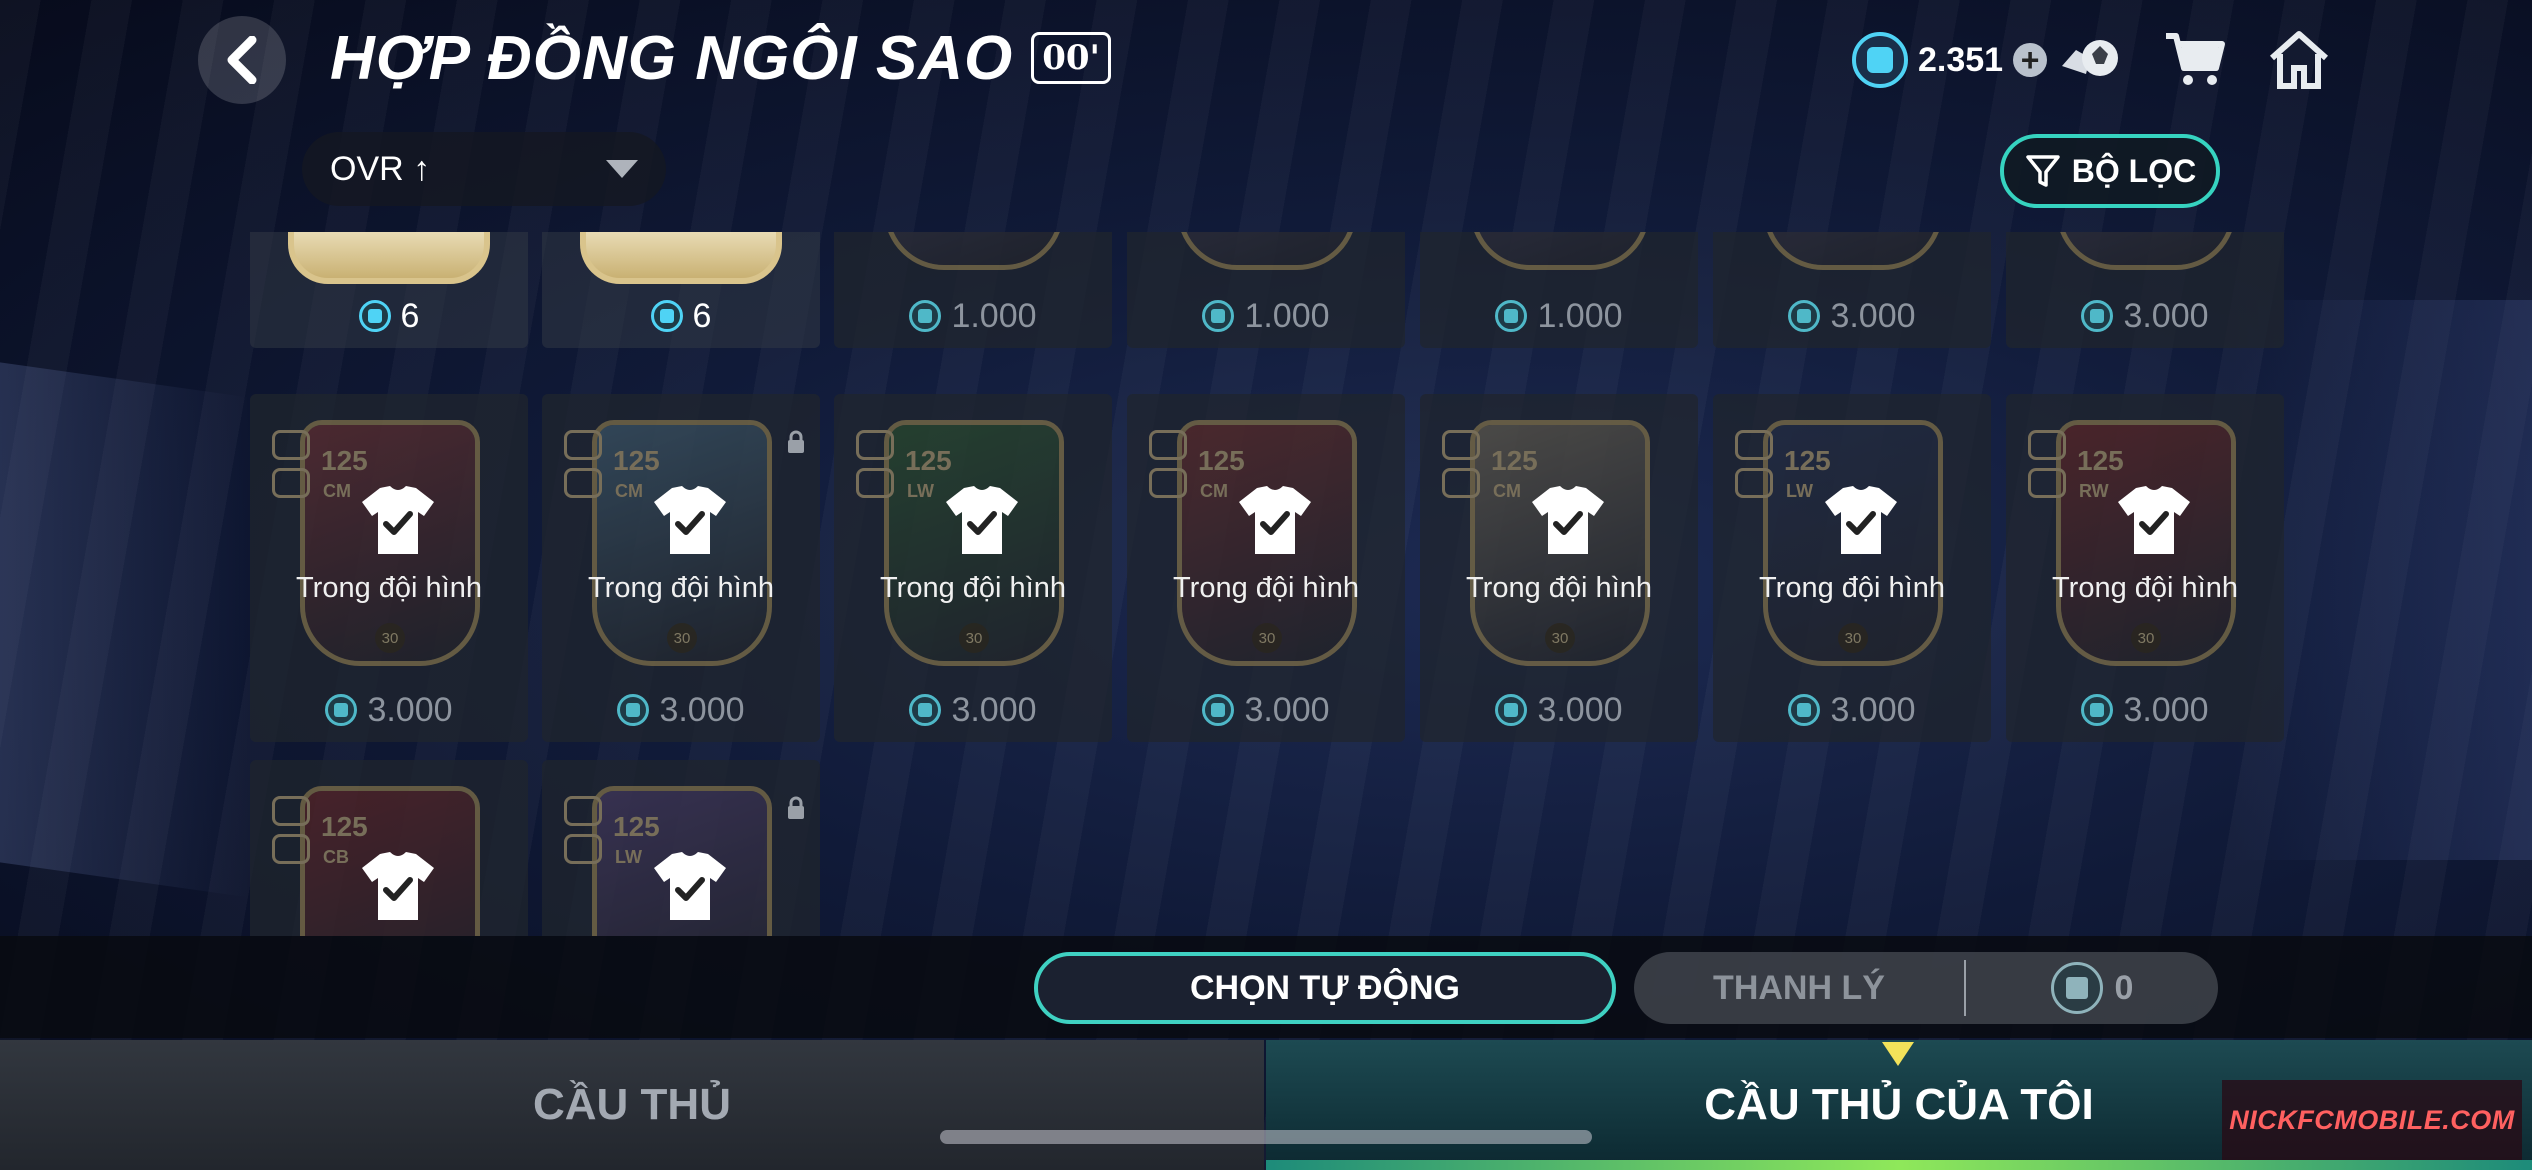 This screenshot has height=1170, width=2532. I want to click on auto-select-label: CHỌN TỰ ĐỘNG, so click(1325, 987).